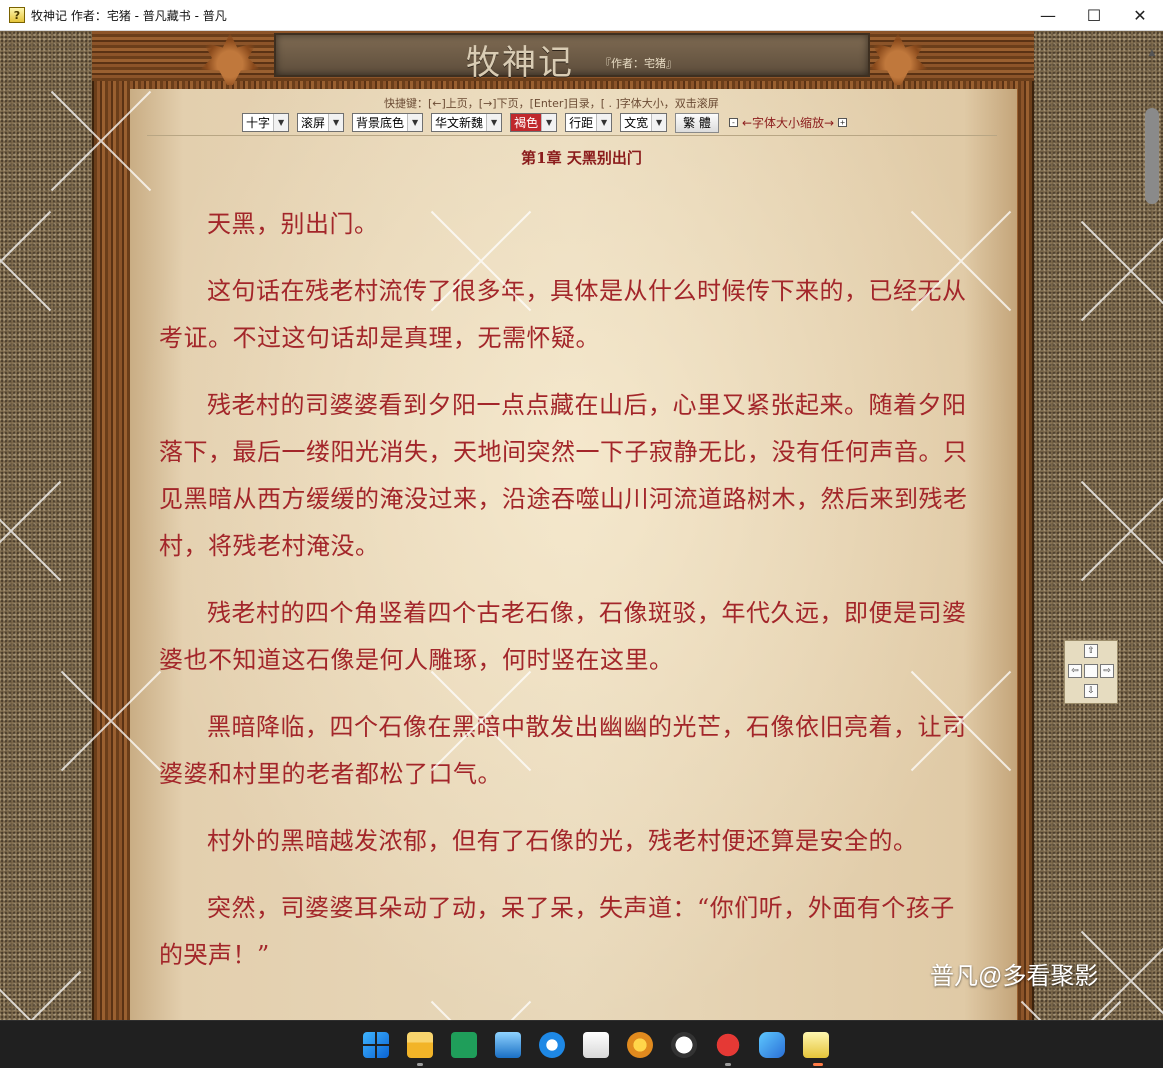 The height and width of the screenshot is (1068, 1163). What do you see at coordinates (640, 1045) in the screenshot?
I see `paint-icon` at bounding box center [640, 1045].